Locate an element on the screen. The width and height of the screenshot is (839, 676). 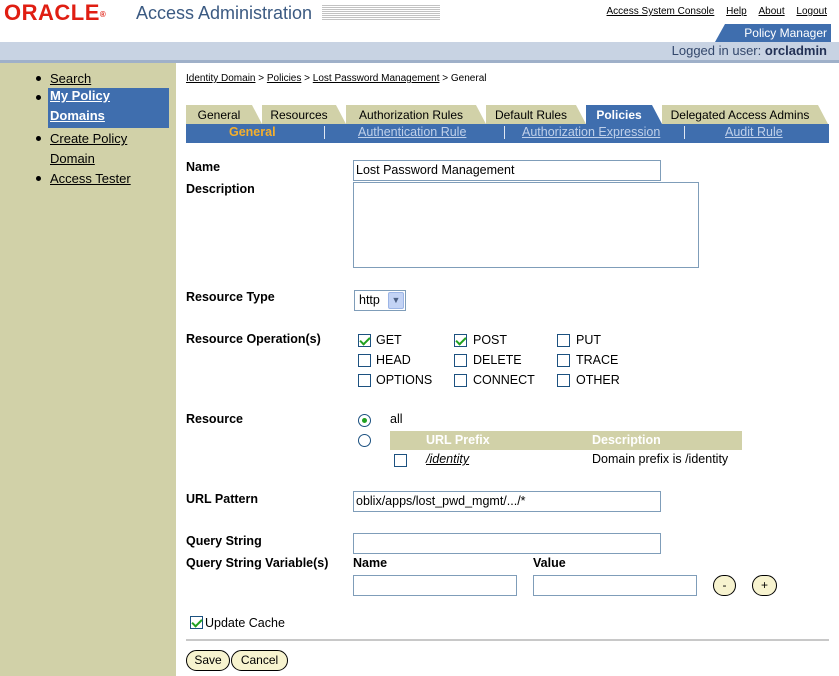
title-stripes-decoration is located at coordinates (381, 13).